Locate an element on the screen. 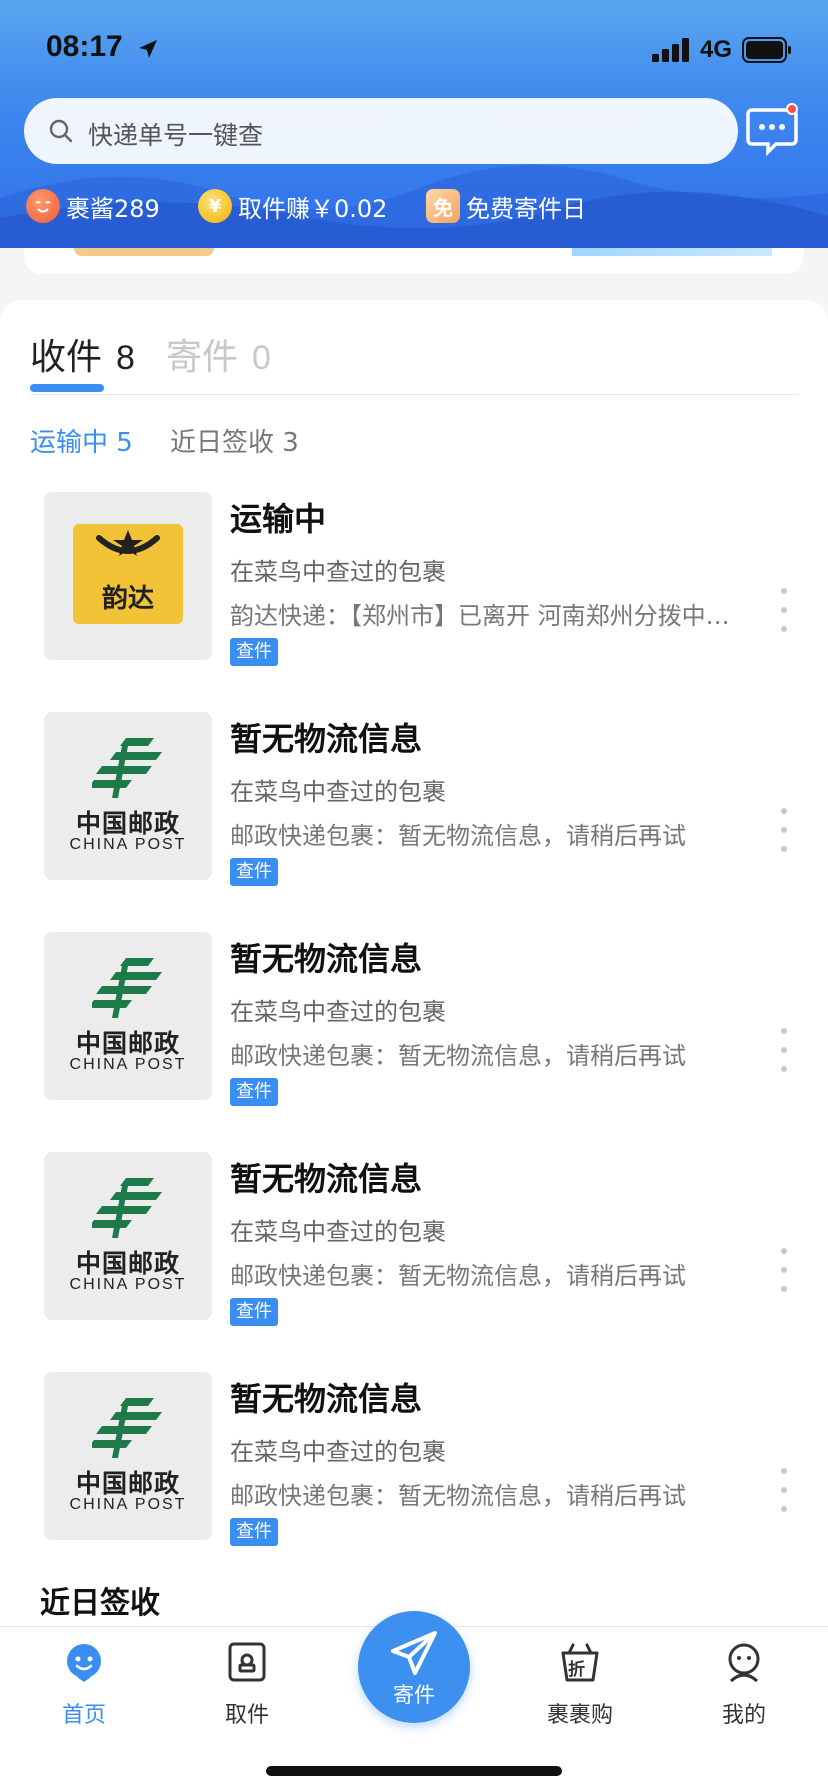  subtab-recent-signed: 近日签收 3 is located at coordinates (234, 440).